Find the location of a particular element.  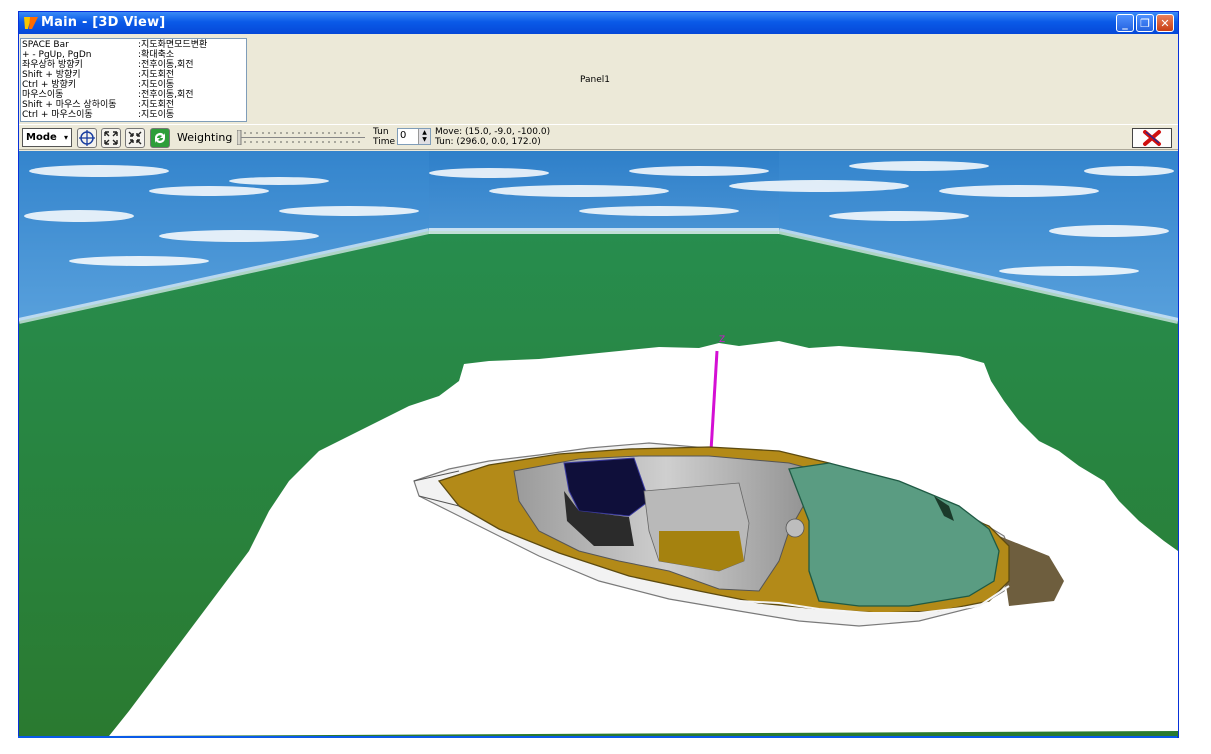

window-bottom-border is located at coordinates (597, 737).